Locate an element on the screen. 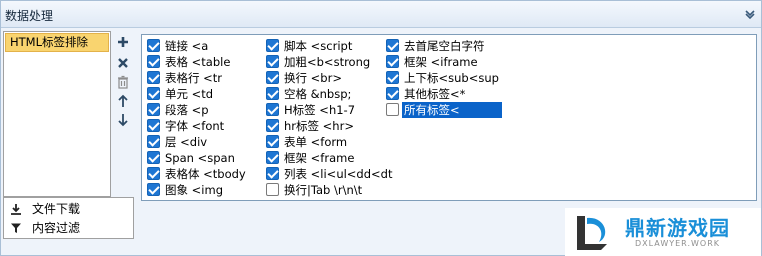  tag-option-label: 其他标签<* is located at coordinates (435, 94).